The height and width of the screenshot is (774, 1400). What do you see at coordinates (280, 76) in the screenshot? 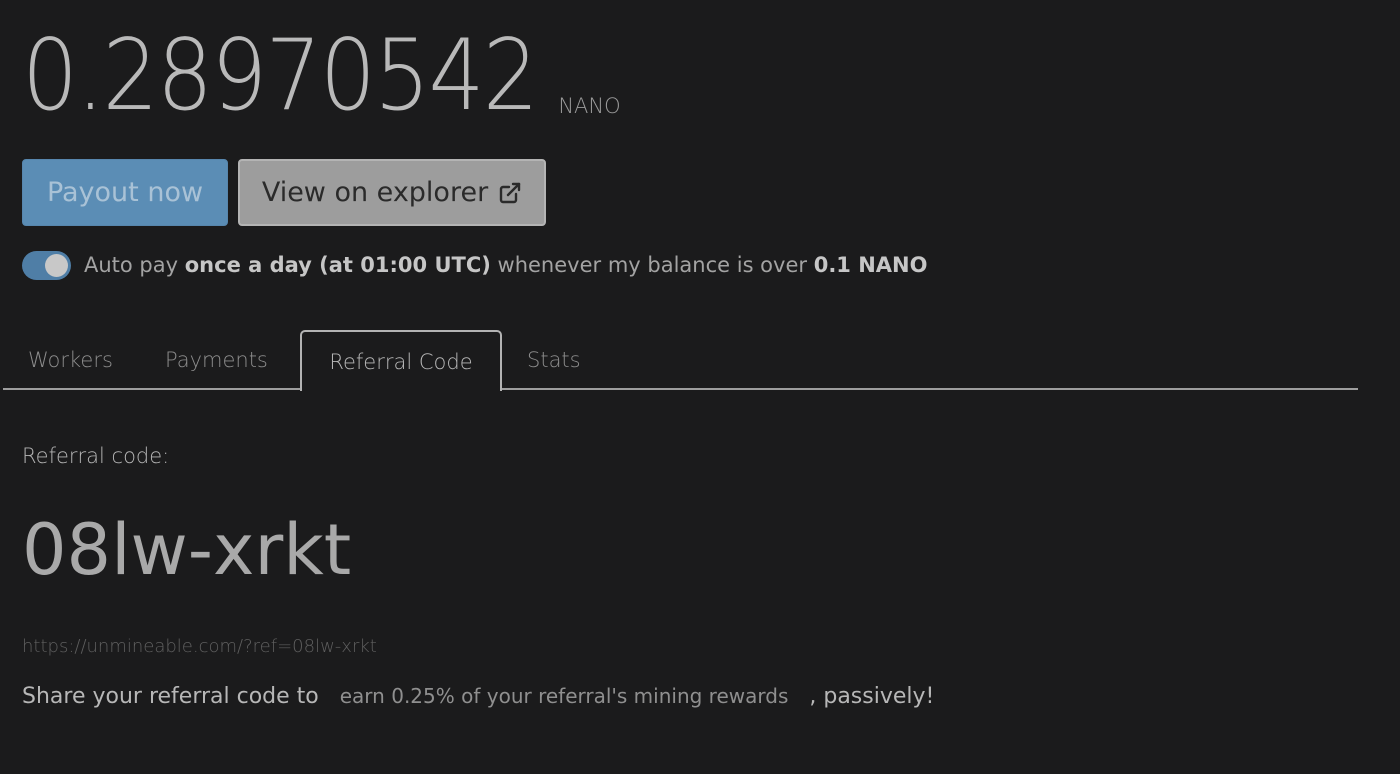
I see `balance-amount: 0.28970542` at bounding box center [280, 76].